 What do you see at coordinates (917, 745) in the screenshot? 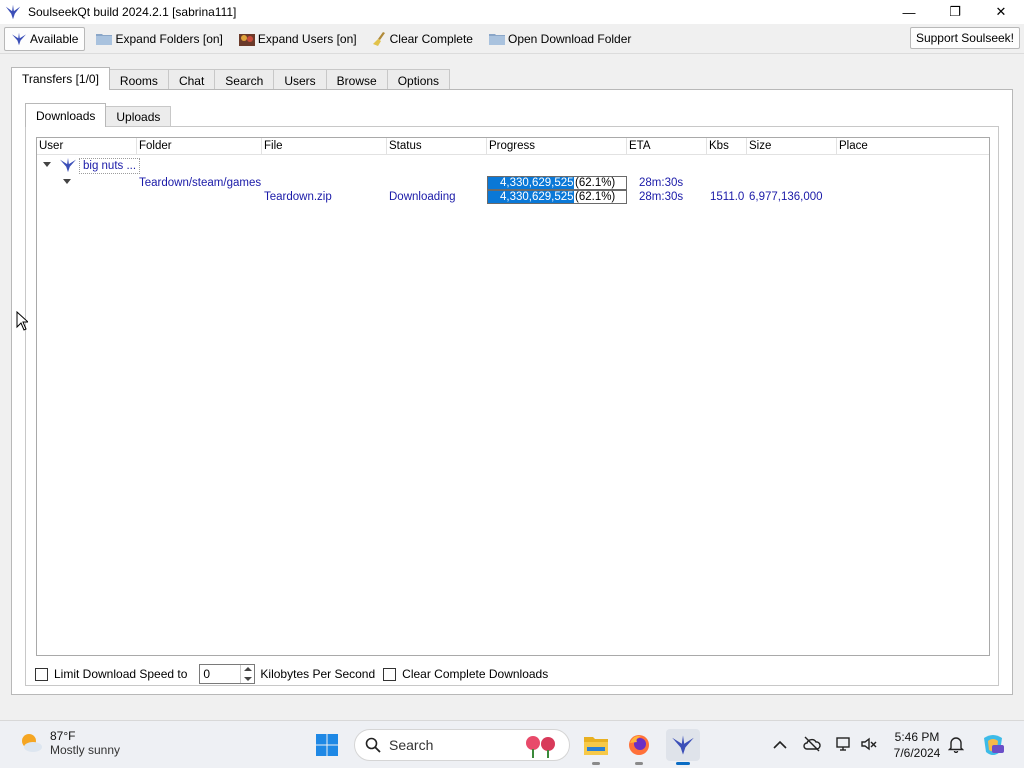
I see `taskbar-clock: 5:46 PM 7/6/2024` at bounding box center [917, 745].